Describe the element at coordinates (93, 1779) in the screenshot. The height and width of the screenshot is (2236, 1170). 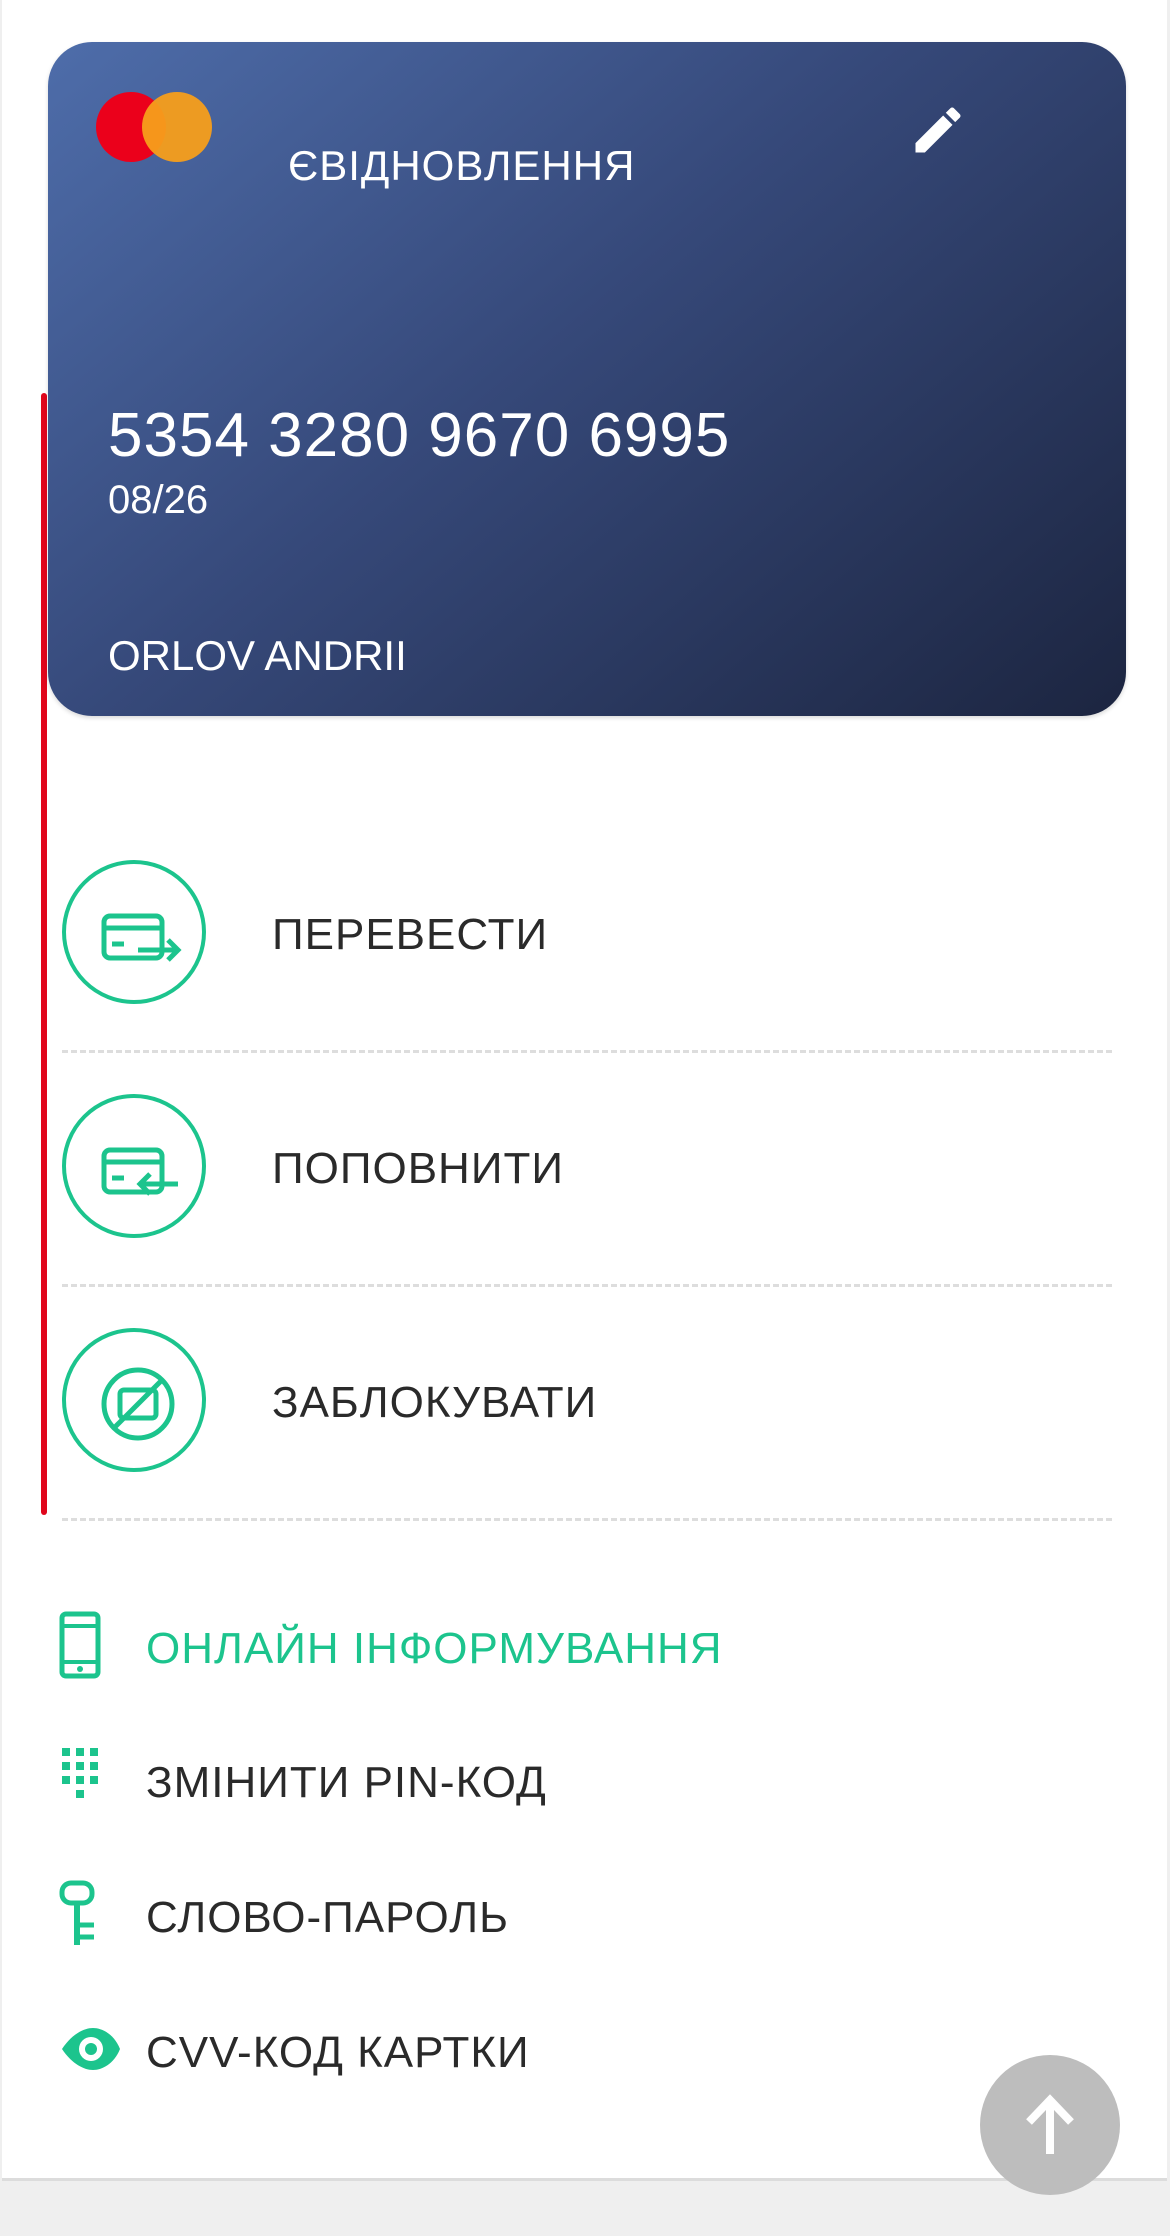
I see `keypad-icon` at that location.